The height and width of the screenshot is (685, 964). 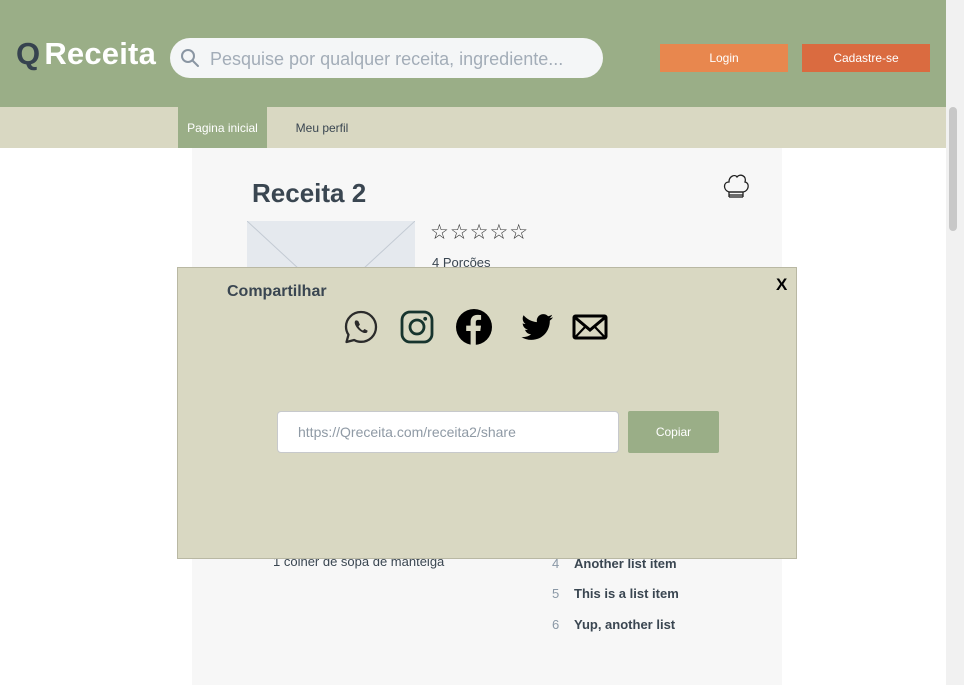 What do you see at coordinates (556, 593) in the screenshot?
I see `step-number: 5` at bounding box center [556, 593].